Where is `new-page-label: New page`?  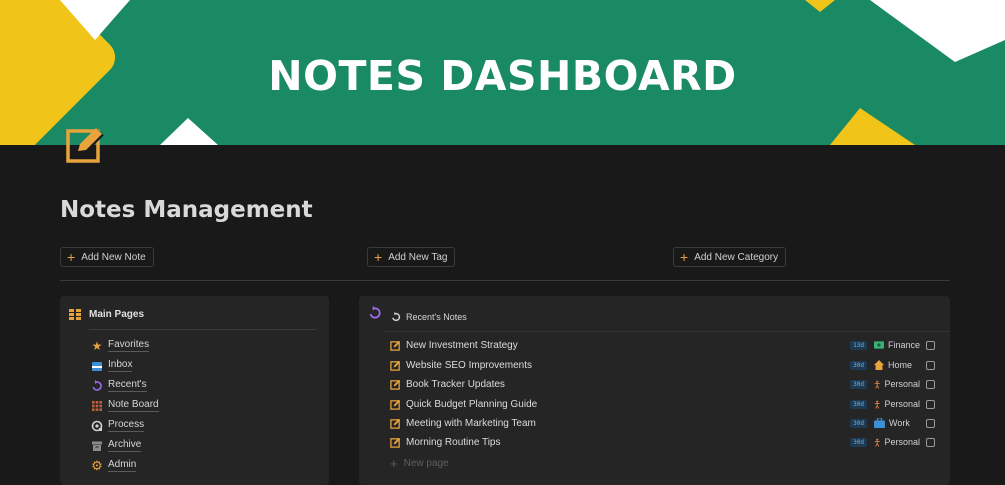
new-page-label: New page is located at coordinates (426, 463).